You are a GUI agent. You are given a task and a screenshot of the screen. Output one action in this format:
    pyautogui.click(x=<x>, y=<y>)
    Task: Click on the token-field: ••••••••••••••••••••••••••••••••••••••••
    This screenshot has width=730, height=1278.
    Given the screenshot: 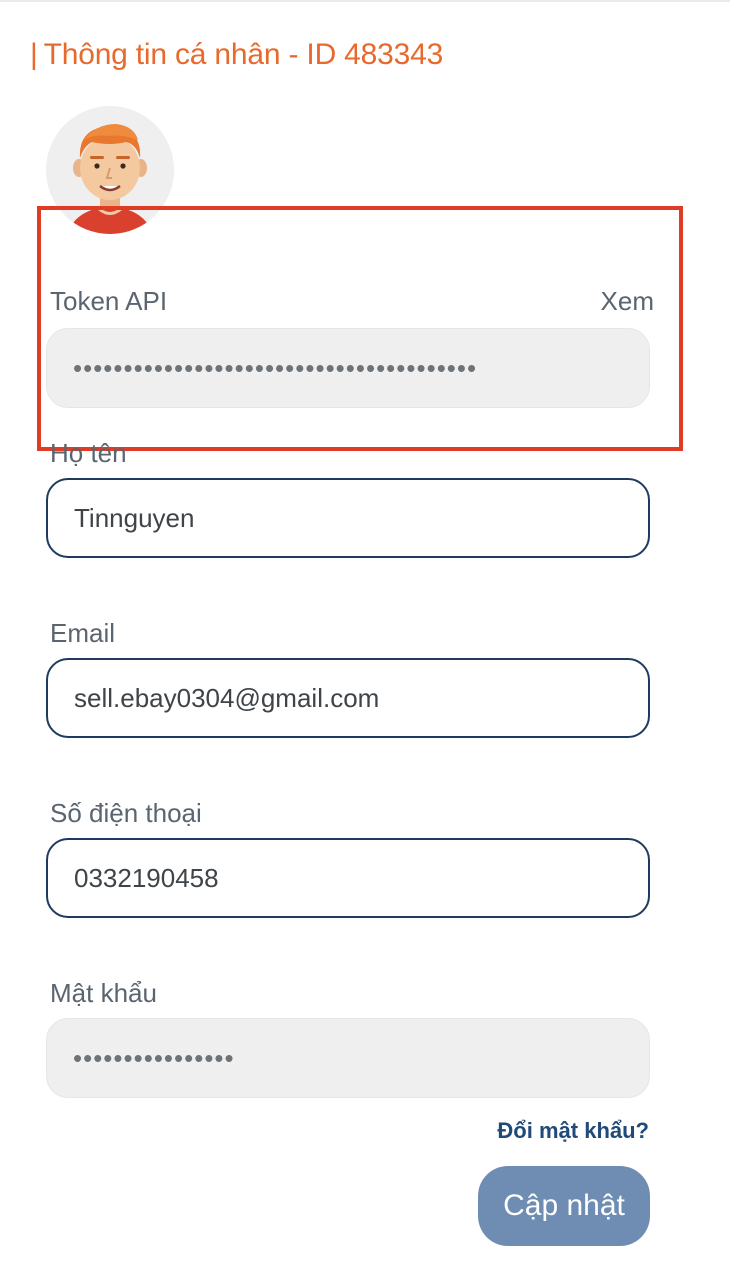 What is the action you would take?
    pyautogui.click(x=348, y=368)
    